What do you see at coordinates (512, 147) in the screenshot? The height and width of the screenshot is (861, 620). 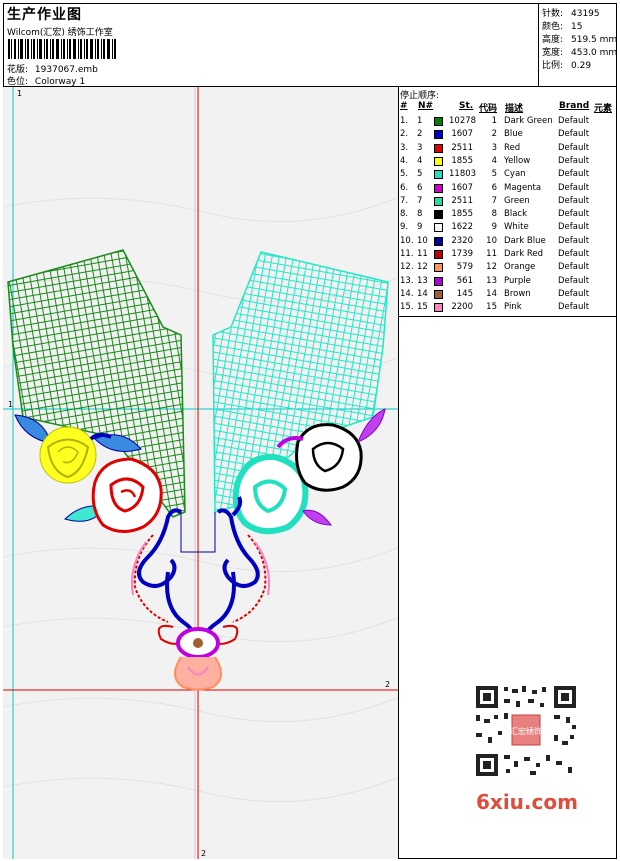 I see `row-desc: Red` at bounding box center [512, 147].